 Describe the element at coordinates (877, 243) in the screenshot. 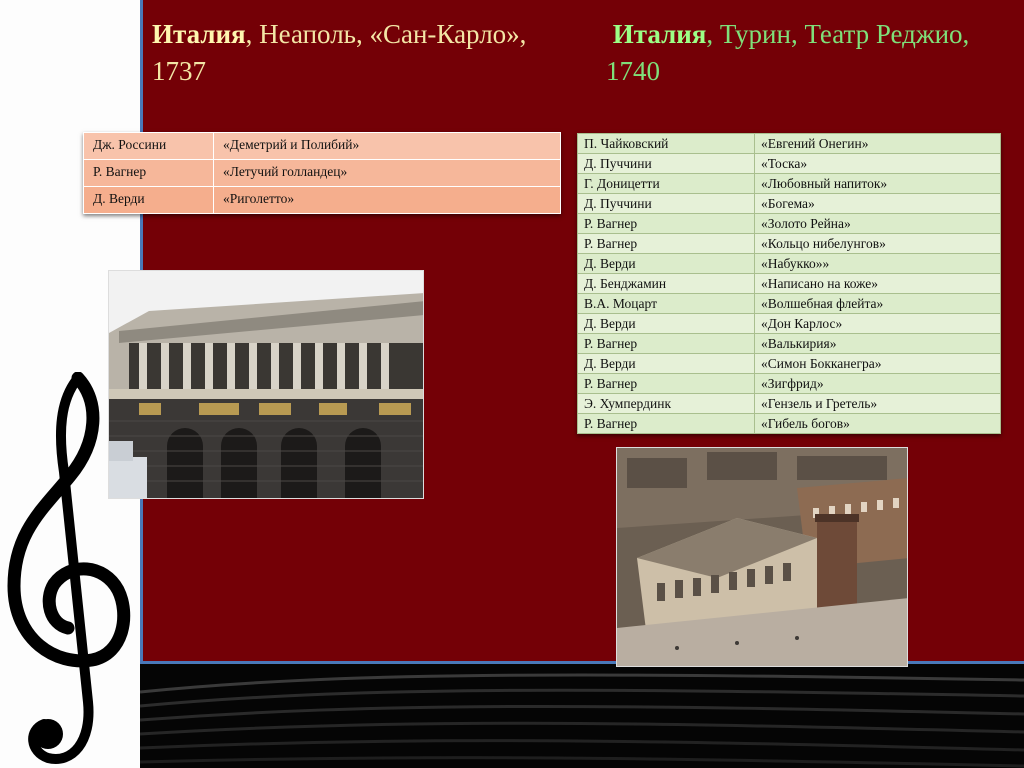

I see `opera-cell: «Кольцо нибелунгов»` at that location.